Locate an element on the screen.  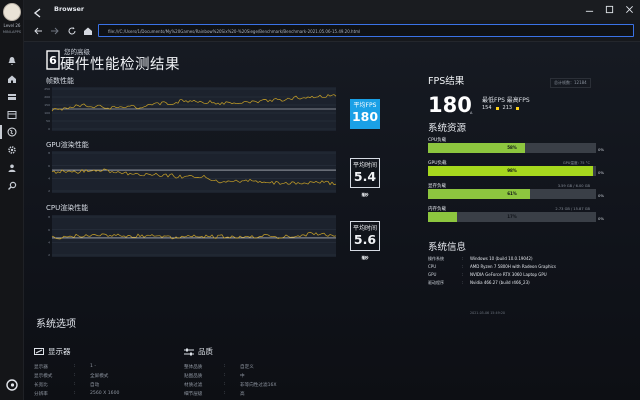
svg-text: 6 is located at coordinates (53, 60).